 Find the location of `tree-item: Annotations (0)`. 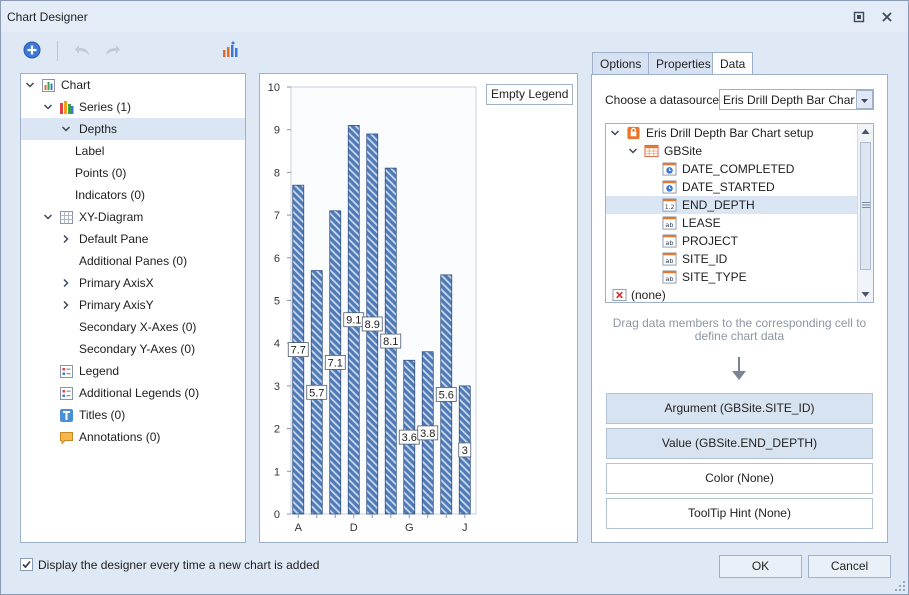

tree-item: Annotations (0) is located at coordinates (133, 437).